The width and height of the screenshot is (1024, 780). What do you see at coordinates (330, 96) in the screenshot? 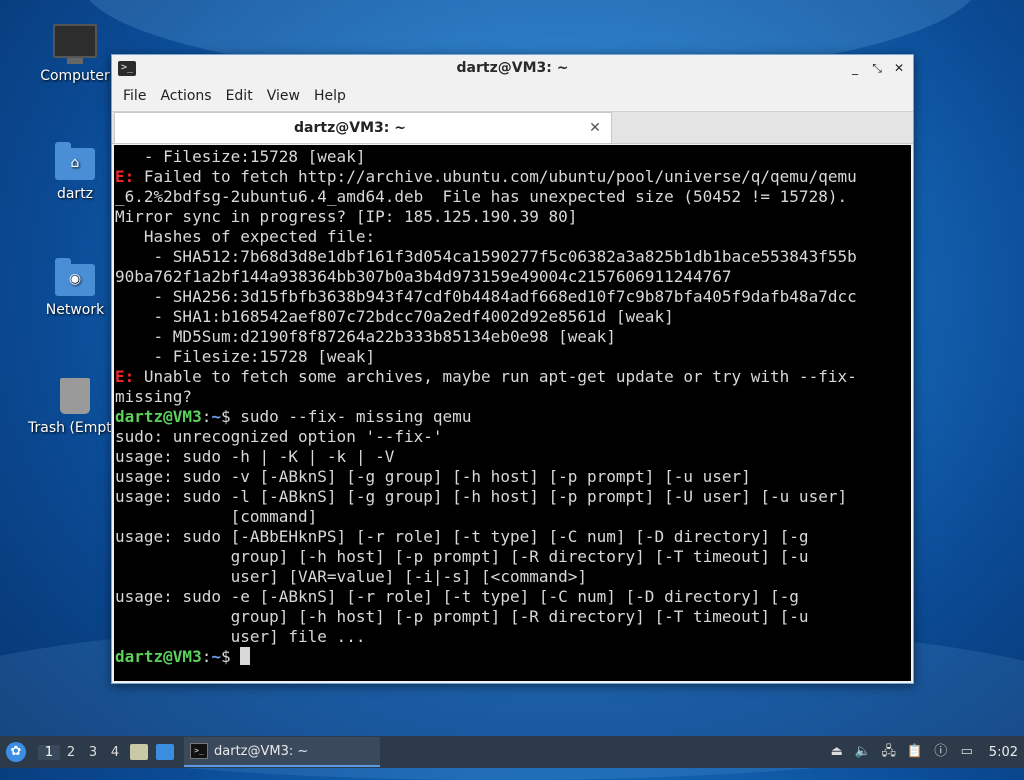
I see `menu-help: Help` at bounding box center [330, 96].